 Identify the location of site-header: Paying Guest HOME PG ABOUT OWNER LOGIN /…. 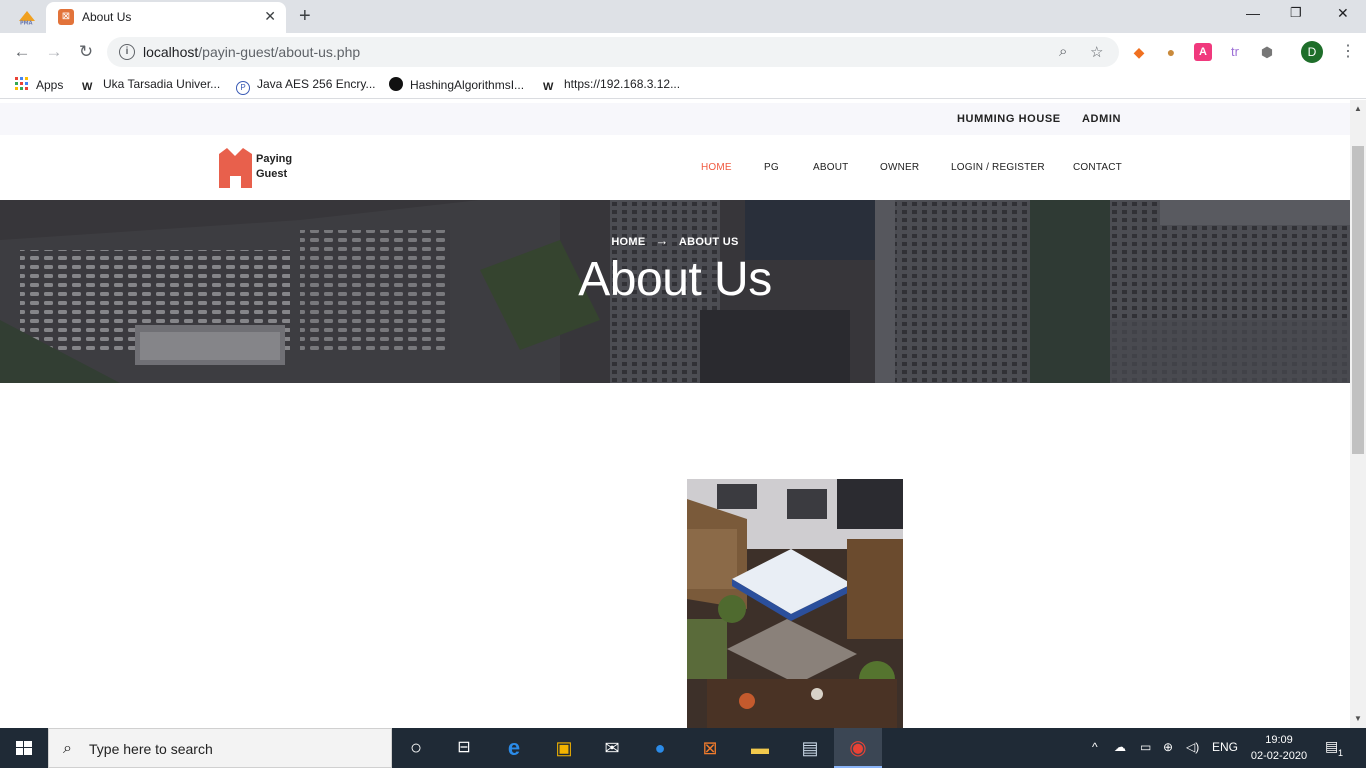
(675, 167).